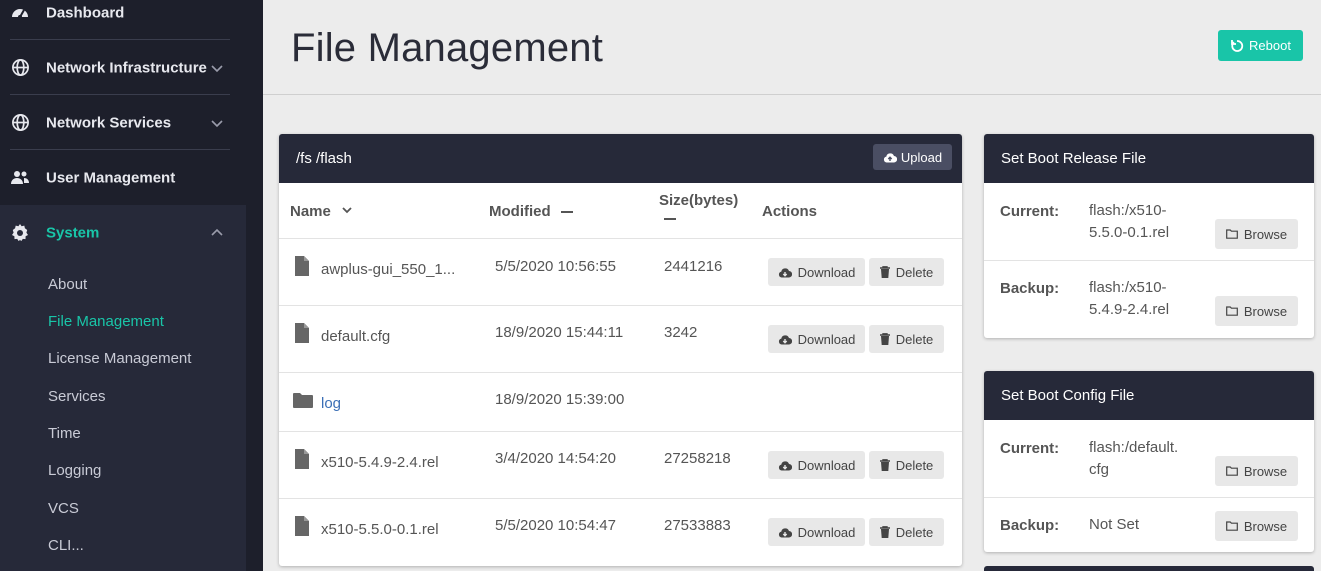  Describe the element at coordinates (119, 358) in the screenshot. I see `submenu-item-license-management: License Management` at that location.